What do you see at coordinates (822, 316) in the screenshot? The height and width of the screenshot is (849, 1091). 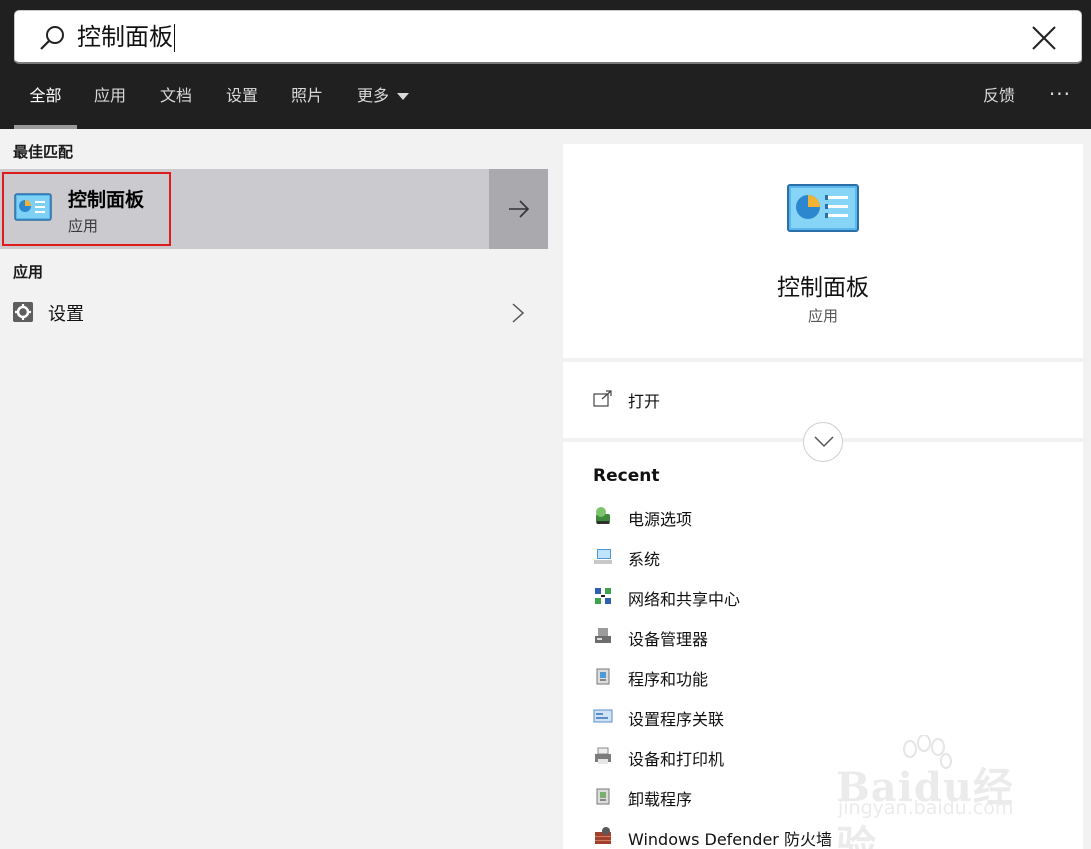 I see `app-subtitle: 应用` at bounding box center [822, 316].